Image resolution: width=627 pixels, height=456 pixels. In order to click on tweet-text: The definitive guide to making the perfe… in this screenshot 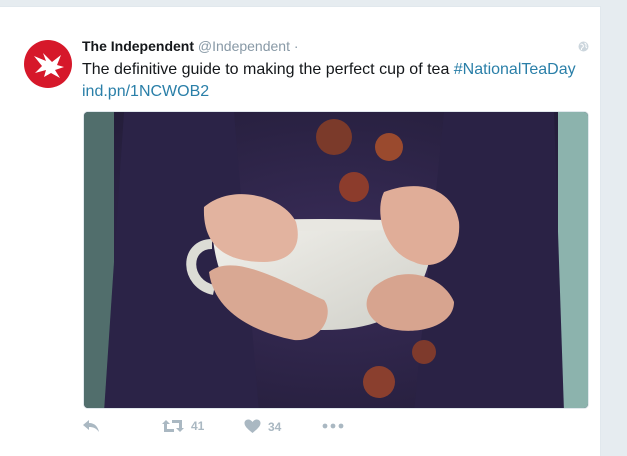, I will do `click(337, 81)`.